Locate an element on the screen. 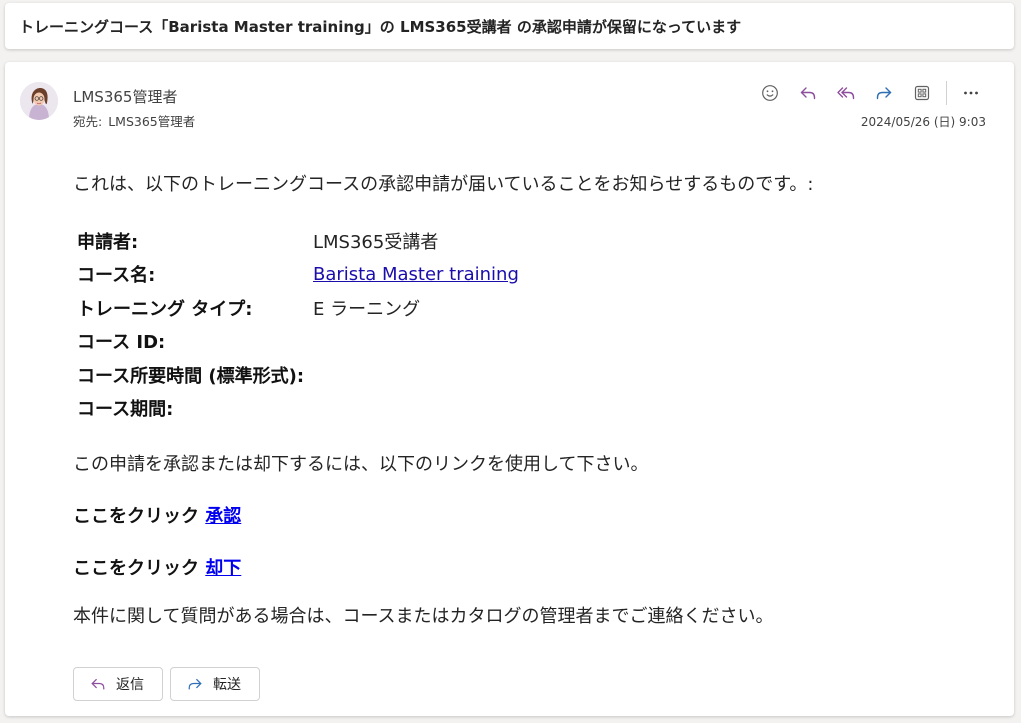 Image resolution: width=1021 pixels, height=723 pixels. field-label: トレーニング タイプ: is located at coordinates (165, 309).